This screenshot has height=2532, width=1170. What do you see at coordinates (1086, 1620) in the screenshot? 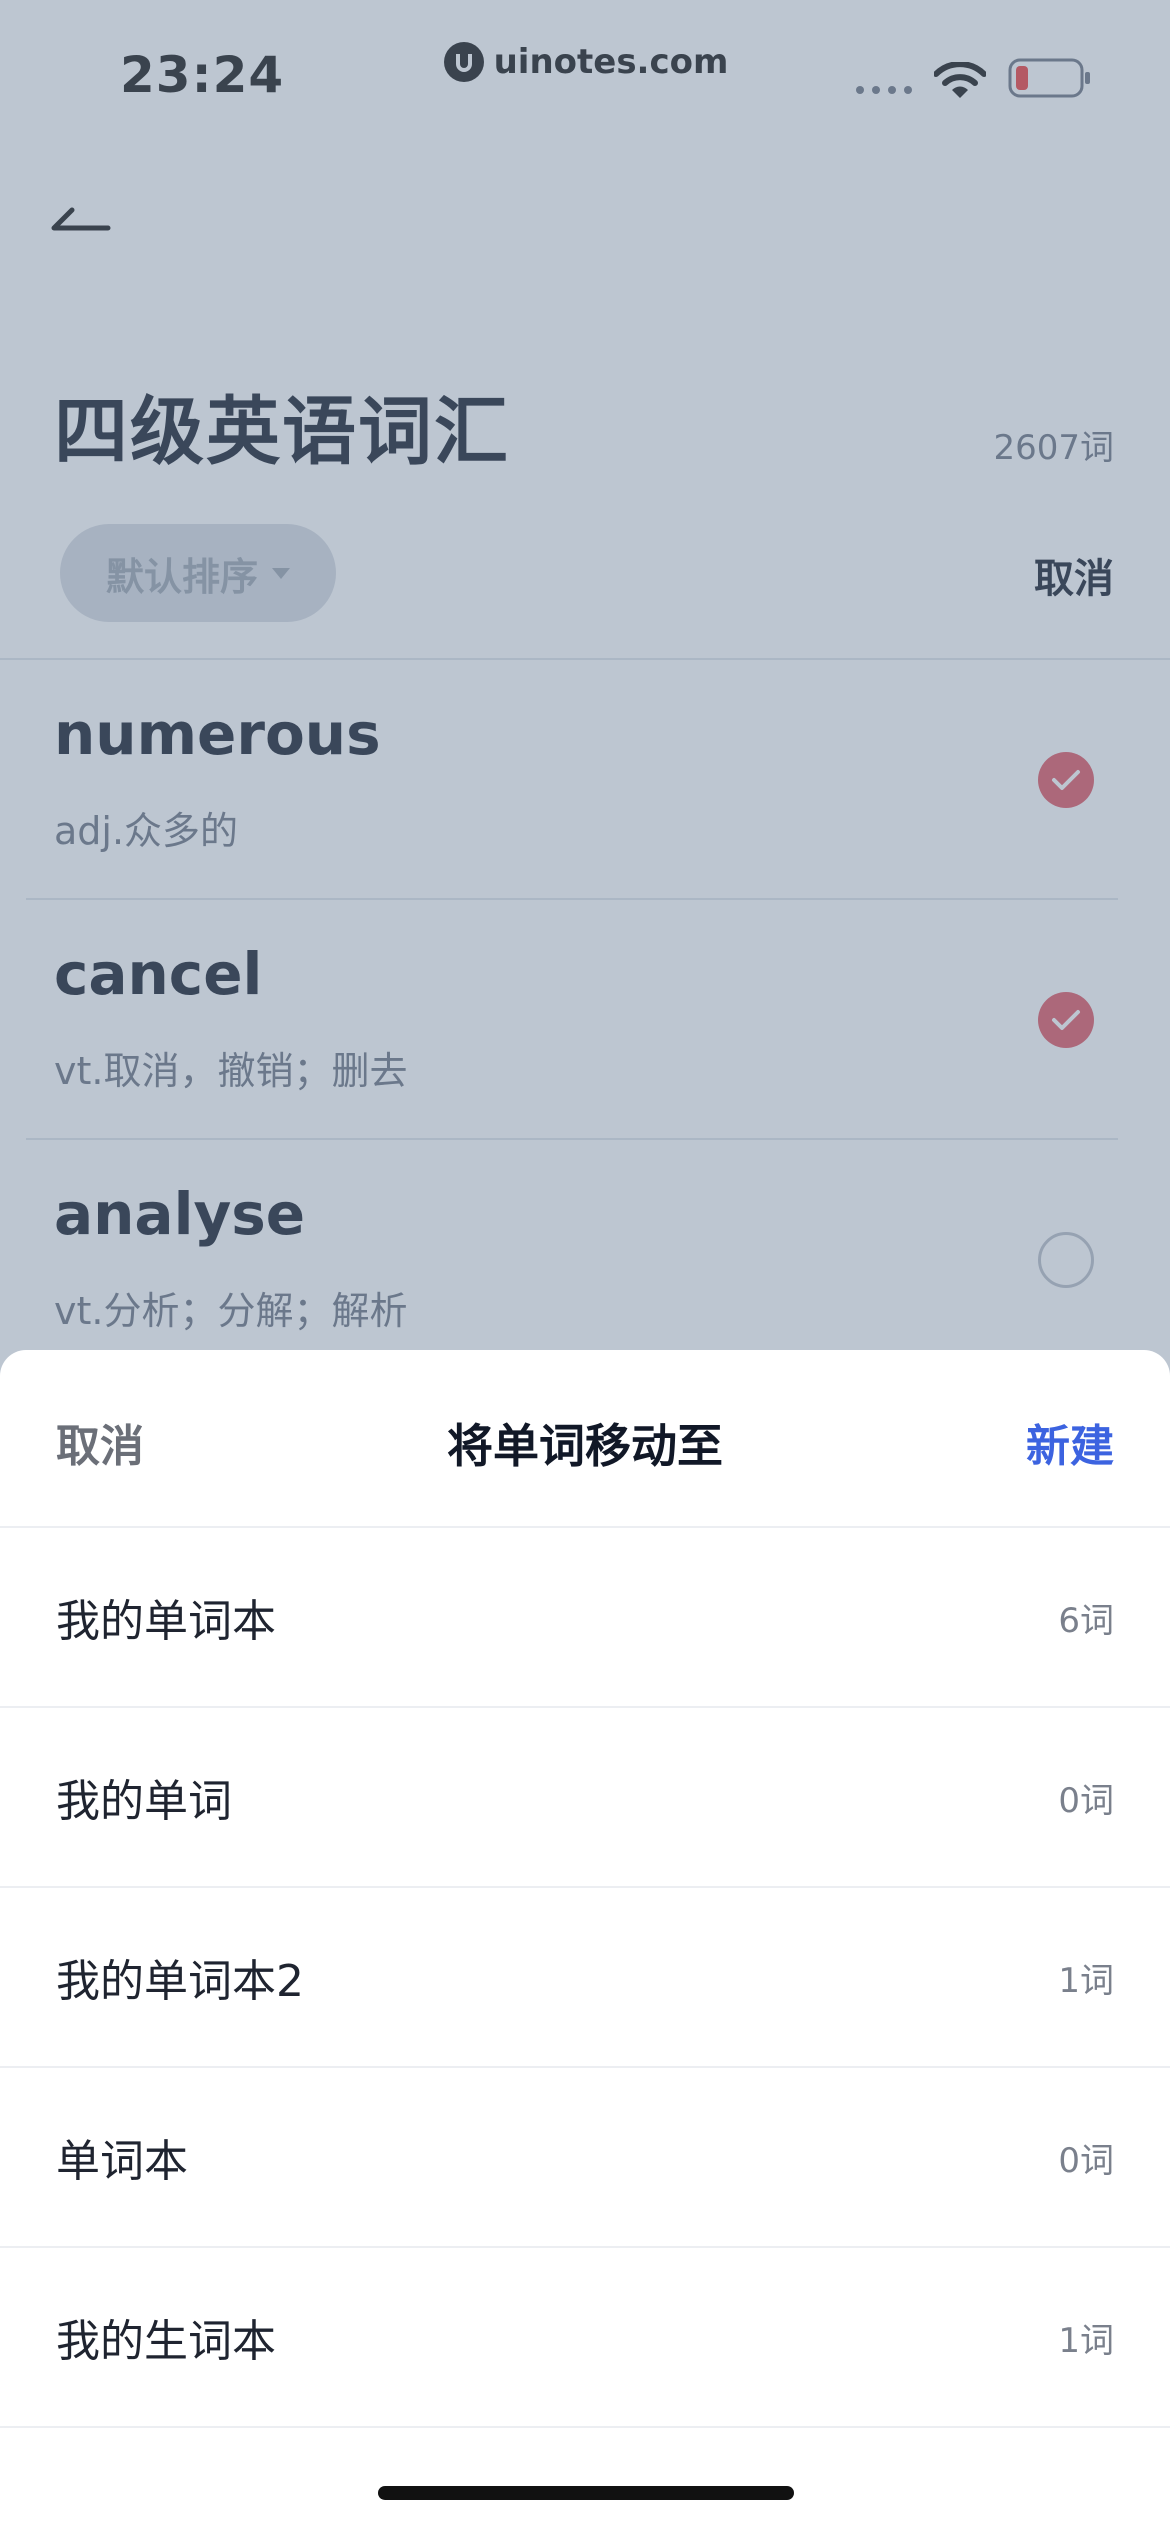
I see `wordbook-count: 6词` at bounding box center [1086, 1620].